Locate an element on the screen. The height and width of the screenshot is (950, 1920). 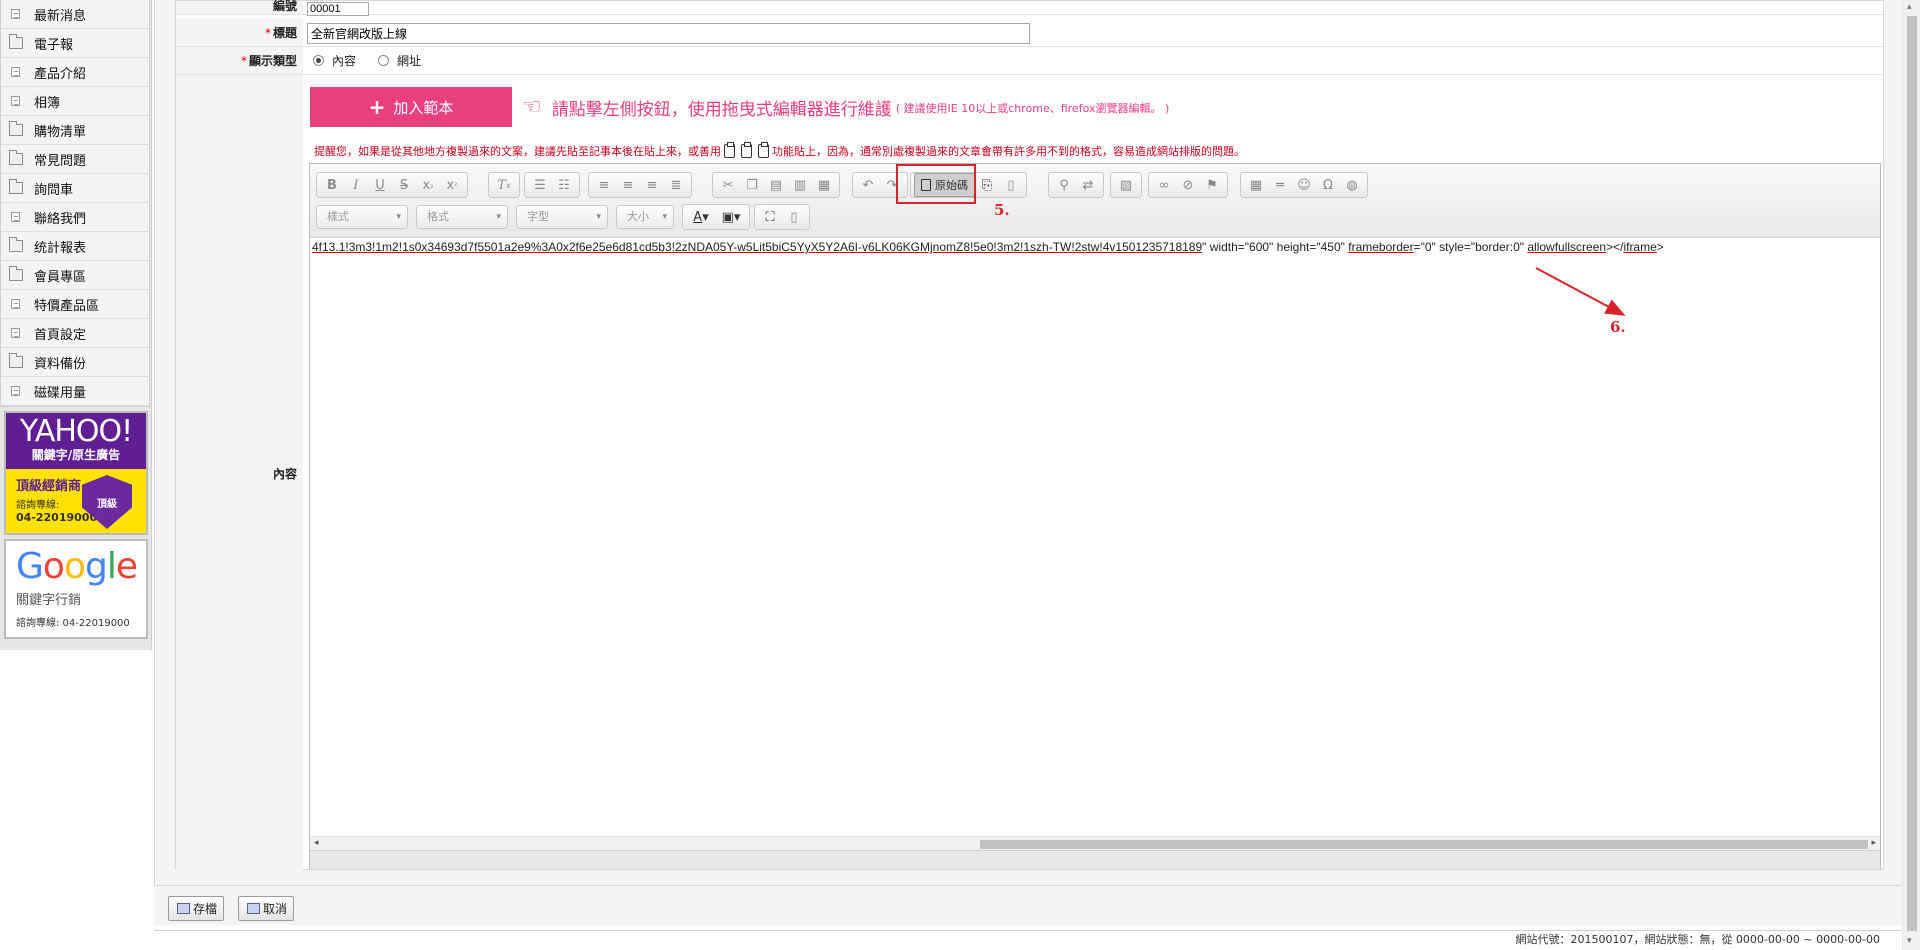
superscript-button: x² is located at coordinates (452, 185).